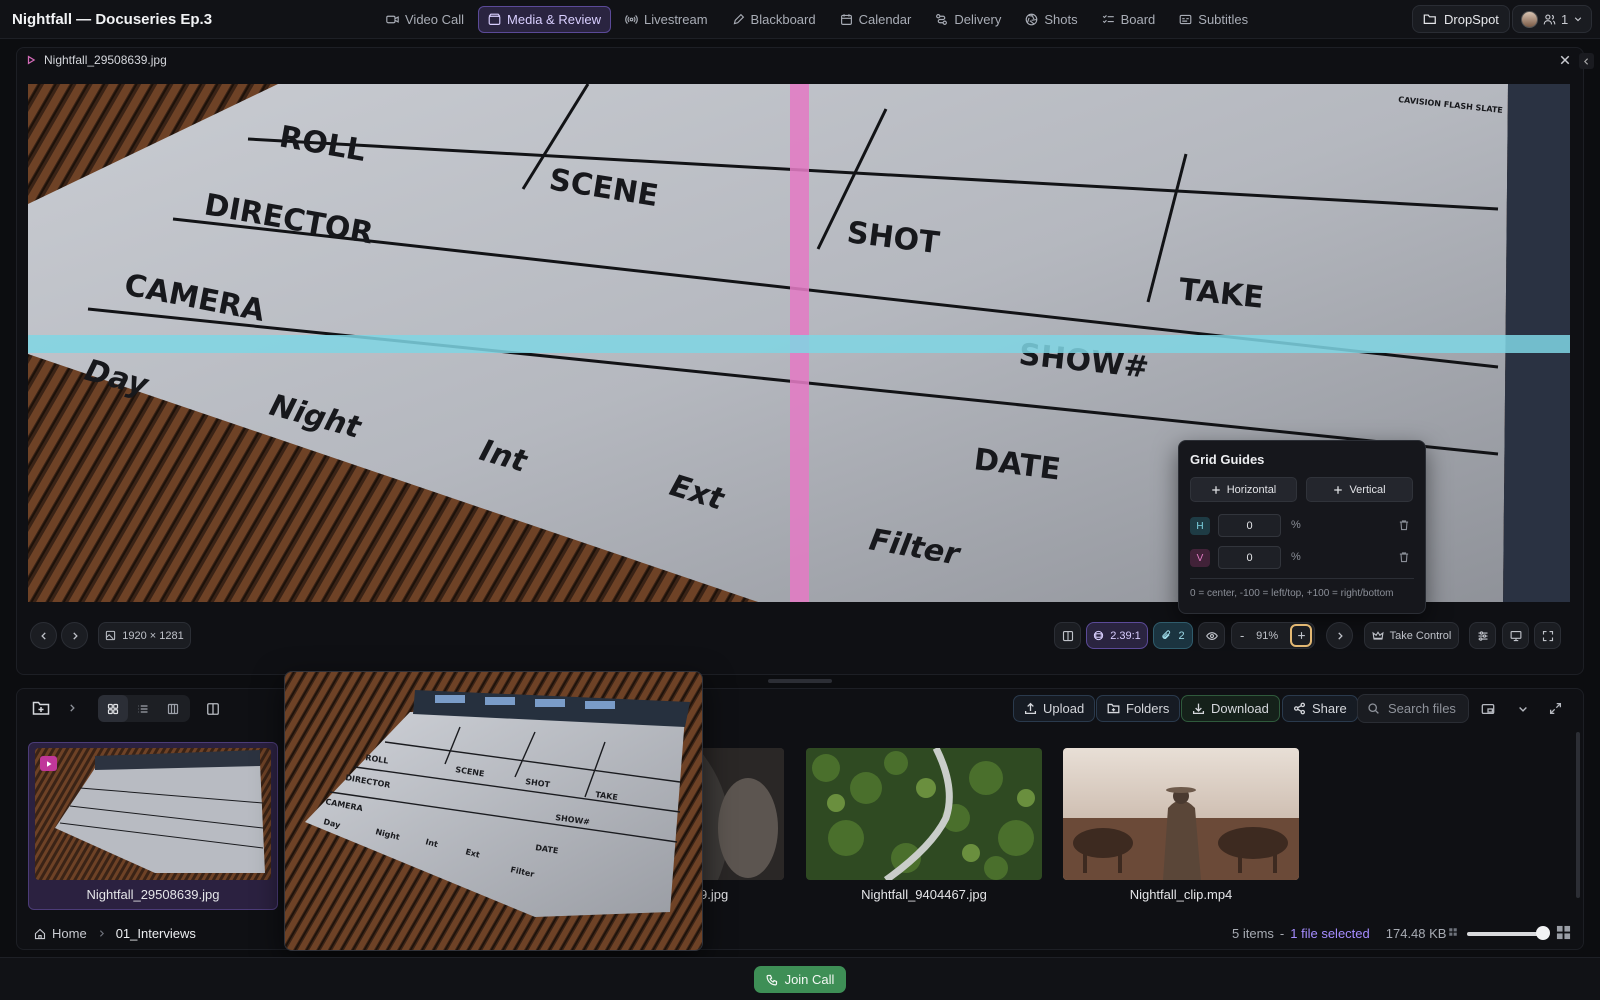 Image resolution: width=1600 pixels, height=1000 pixels. What do you see at coordinates (675, 19) in the screenshot?
I see `tab-label: Livestream` at bounding box center [675, 19].